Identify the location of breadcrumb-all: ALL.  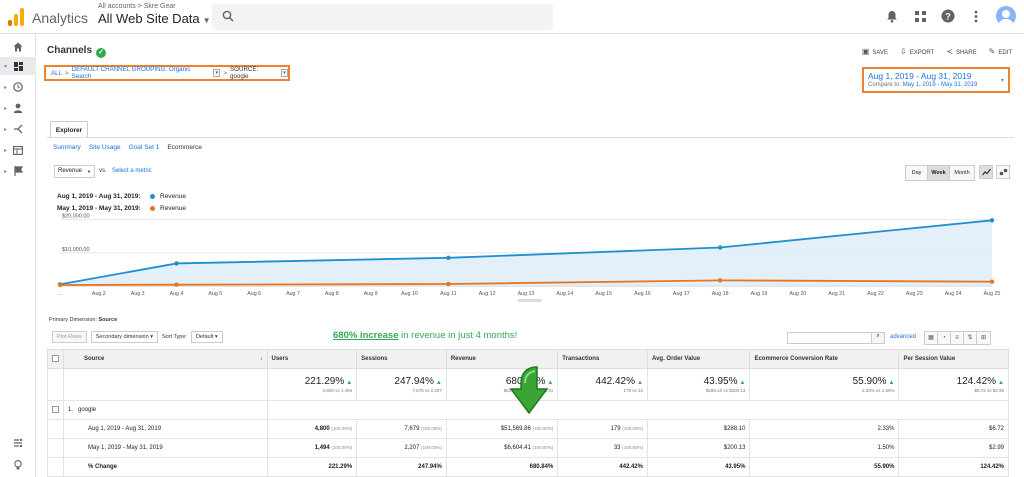
(56, 73).